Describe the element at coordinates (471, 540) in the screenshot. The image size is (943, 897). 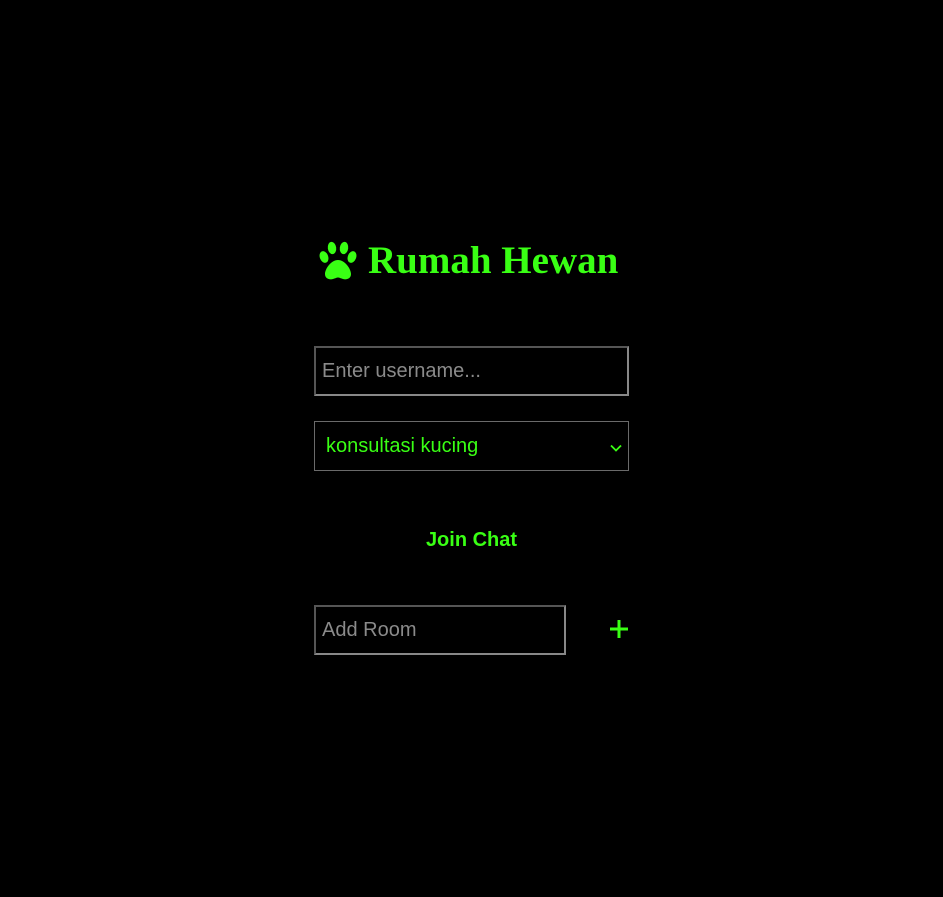
I see `join-chat-button: Join Chat` at that location.